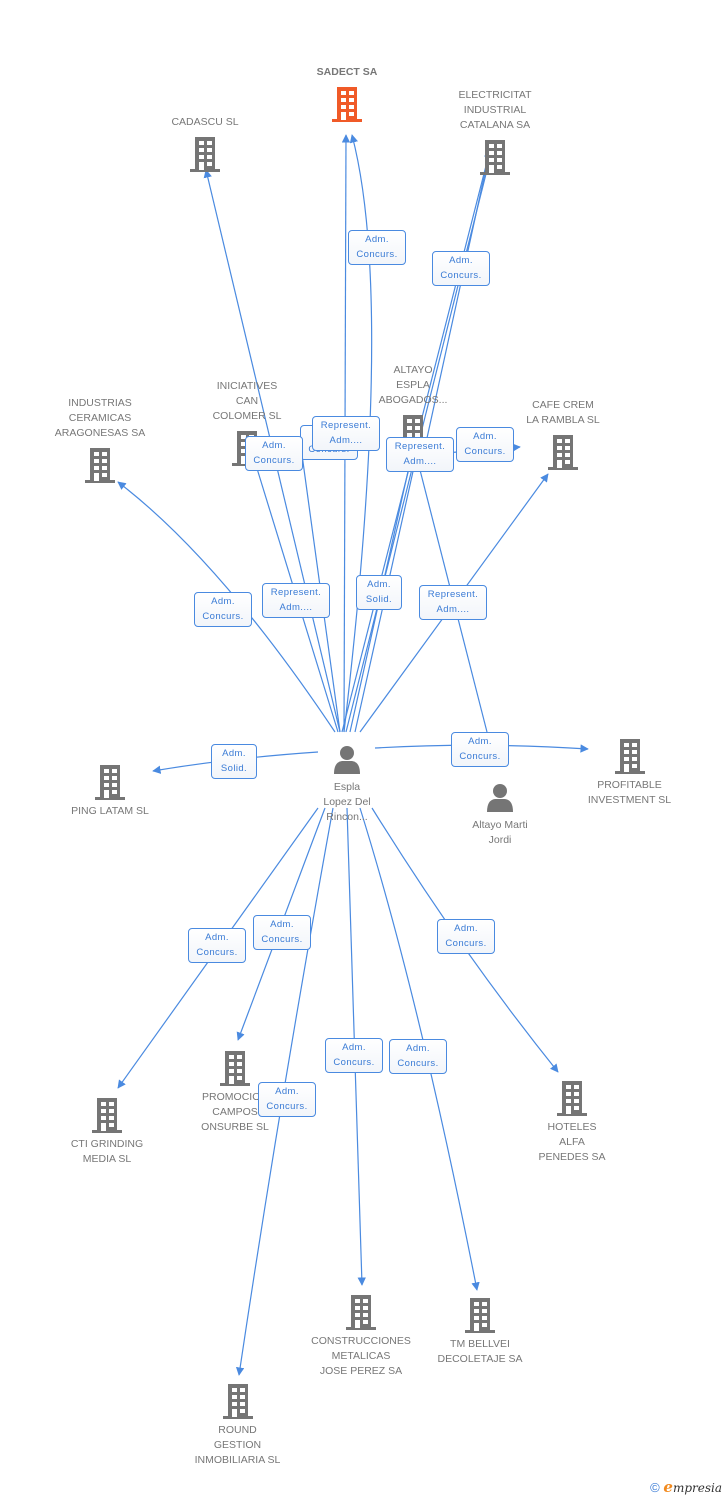 Image resolution: width=728 pixels, height=1500 pixels. I want to click on node-round-gestion: ROUND GESTION INMOBILIARIA SL, so click(237, 1425).